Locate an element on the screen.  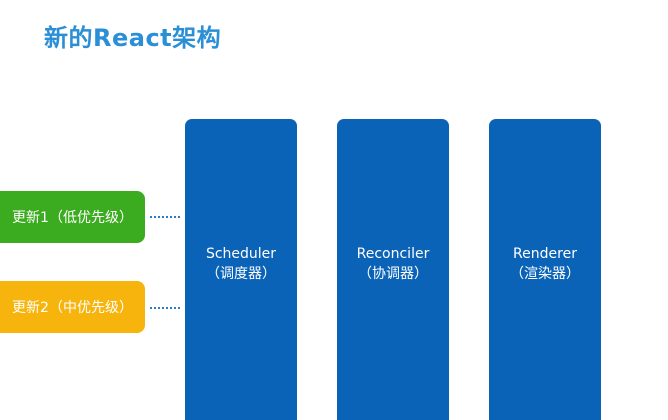
update-2-medium-priority: 更新2（中优先级） is located at coordinates (72, 307).